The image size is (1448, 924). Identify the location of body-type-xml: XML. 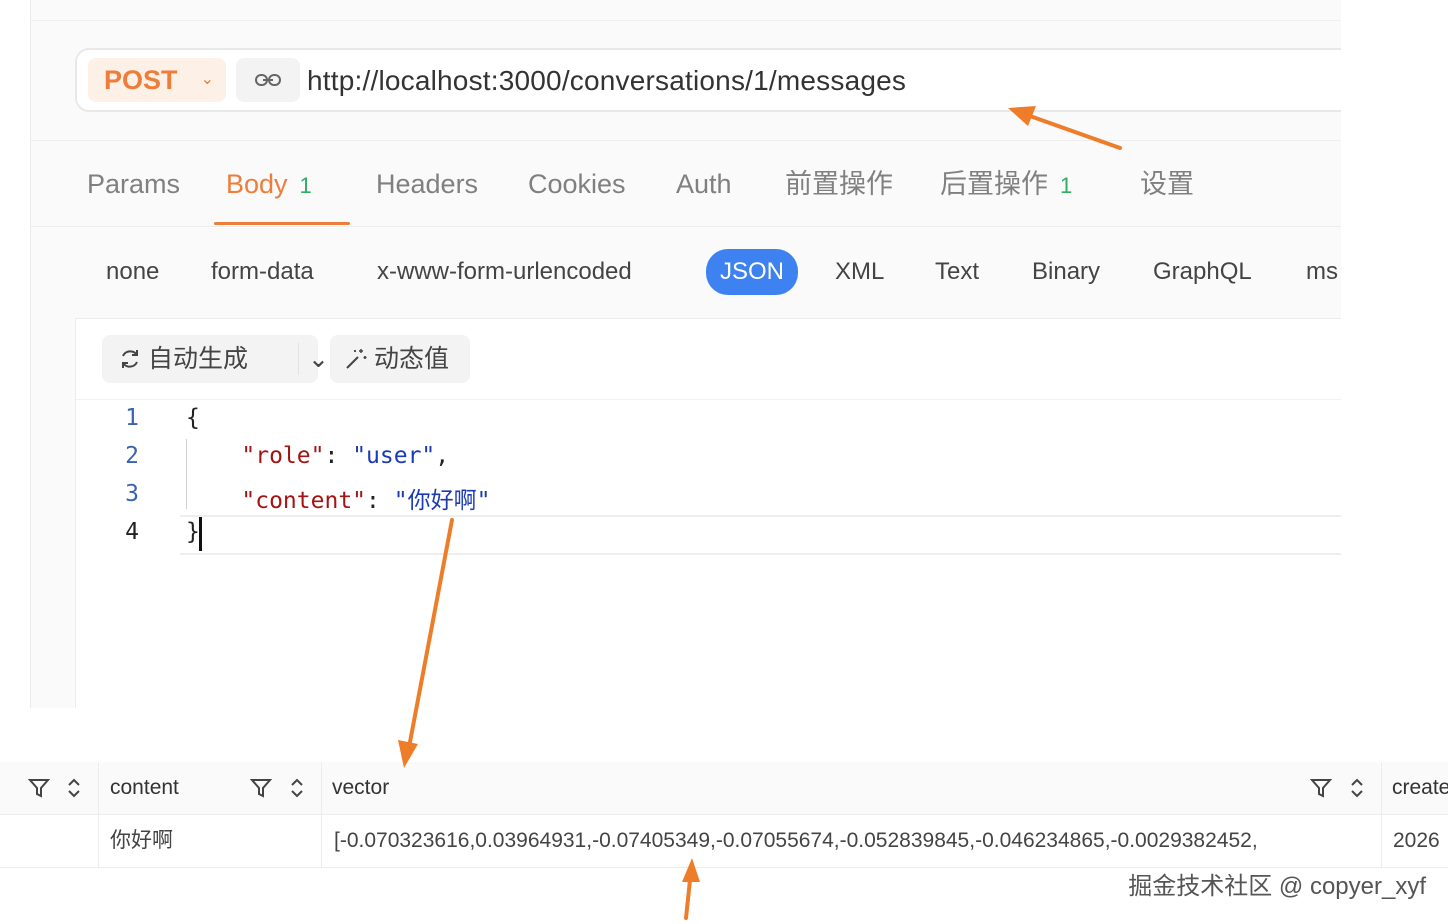
(859, 272).